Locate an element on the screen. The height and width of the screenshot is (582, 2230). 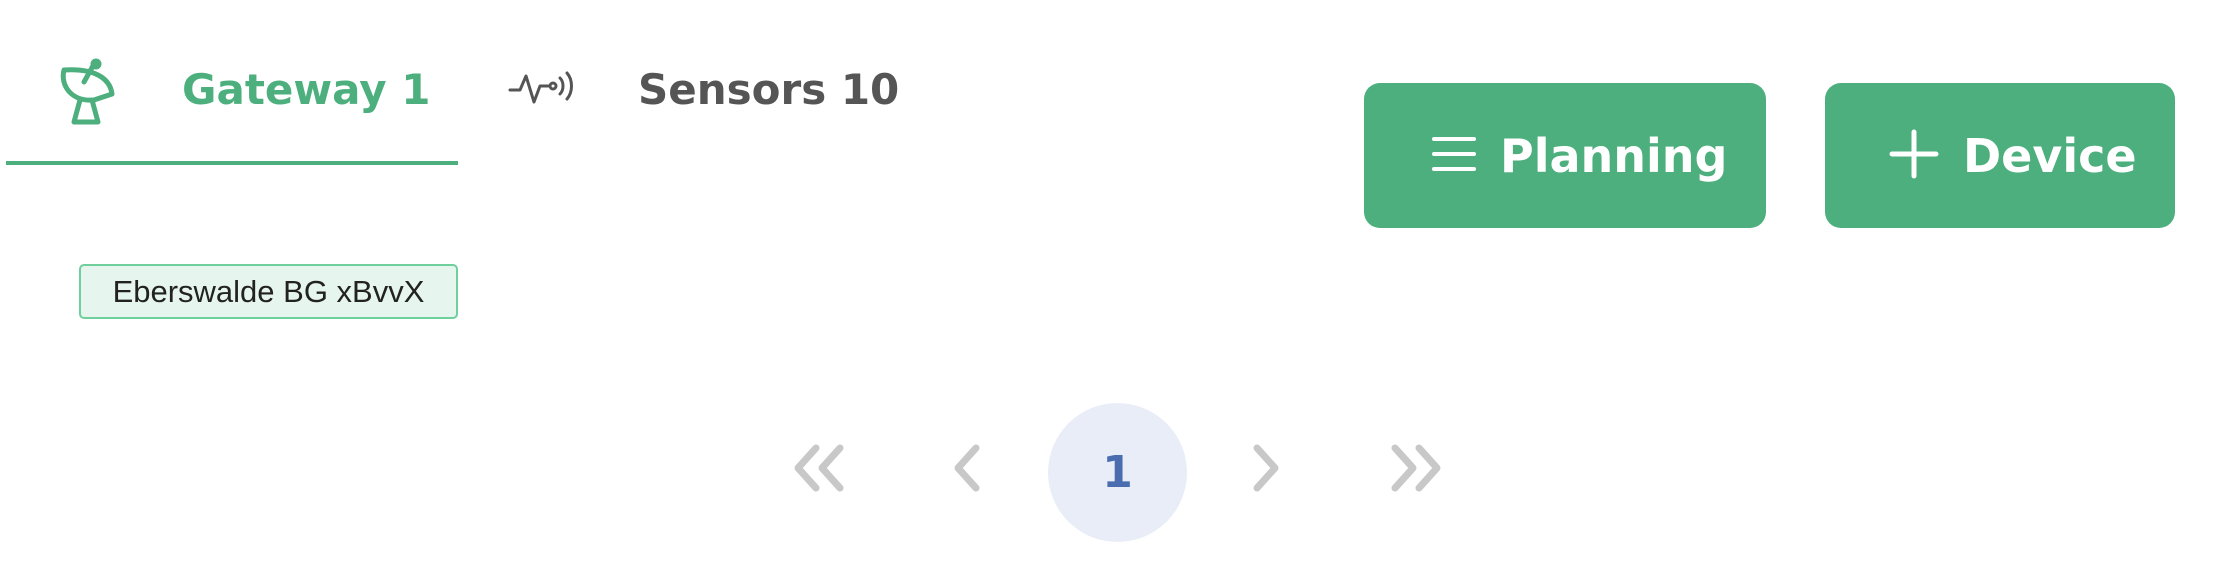
pagination-prev-button is located at coordinates (968, 470).